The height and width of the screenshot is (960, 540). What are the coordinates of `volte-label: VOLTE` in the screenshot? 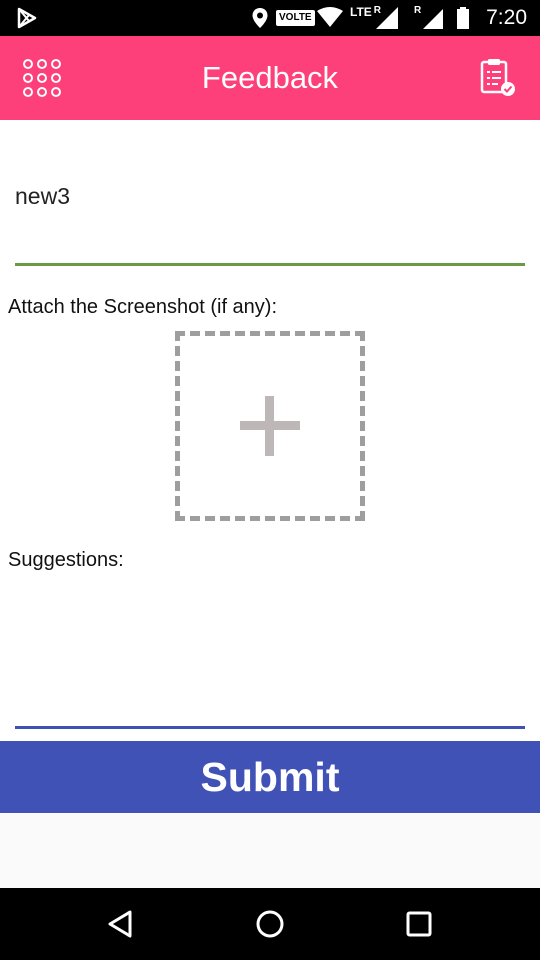 It's located at (295, 18).